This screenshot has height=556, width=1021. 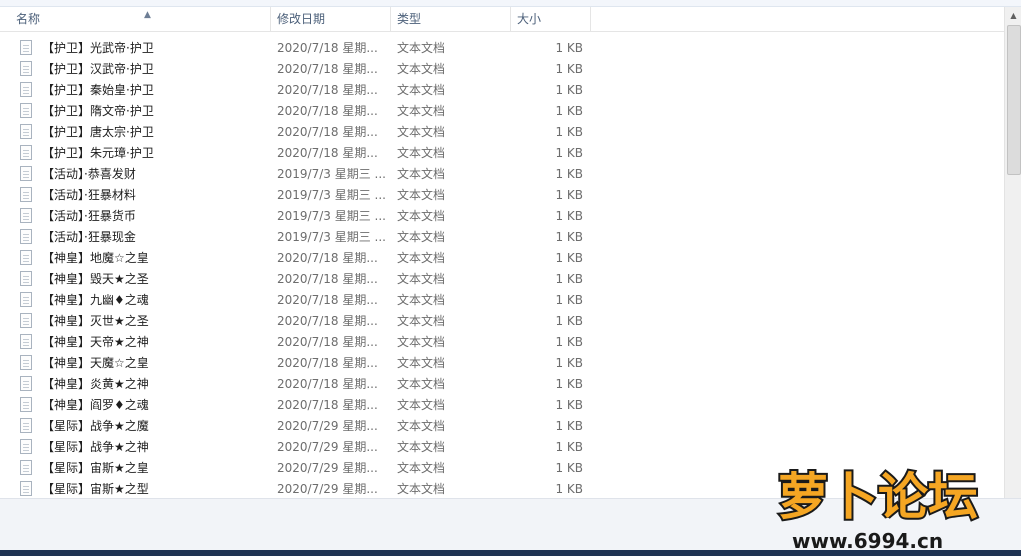 What do you see at coordinates (1012, 252) in the screenshot?
I see `vertical-scrollbar: ▲` at bounding box center [1012, 252].